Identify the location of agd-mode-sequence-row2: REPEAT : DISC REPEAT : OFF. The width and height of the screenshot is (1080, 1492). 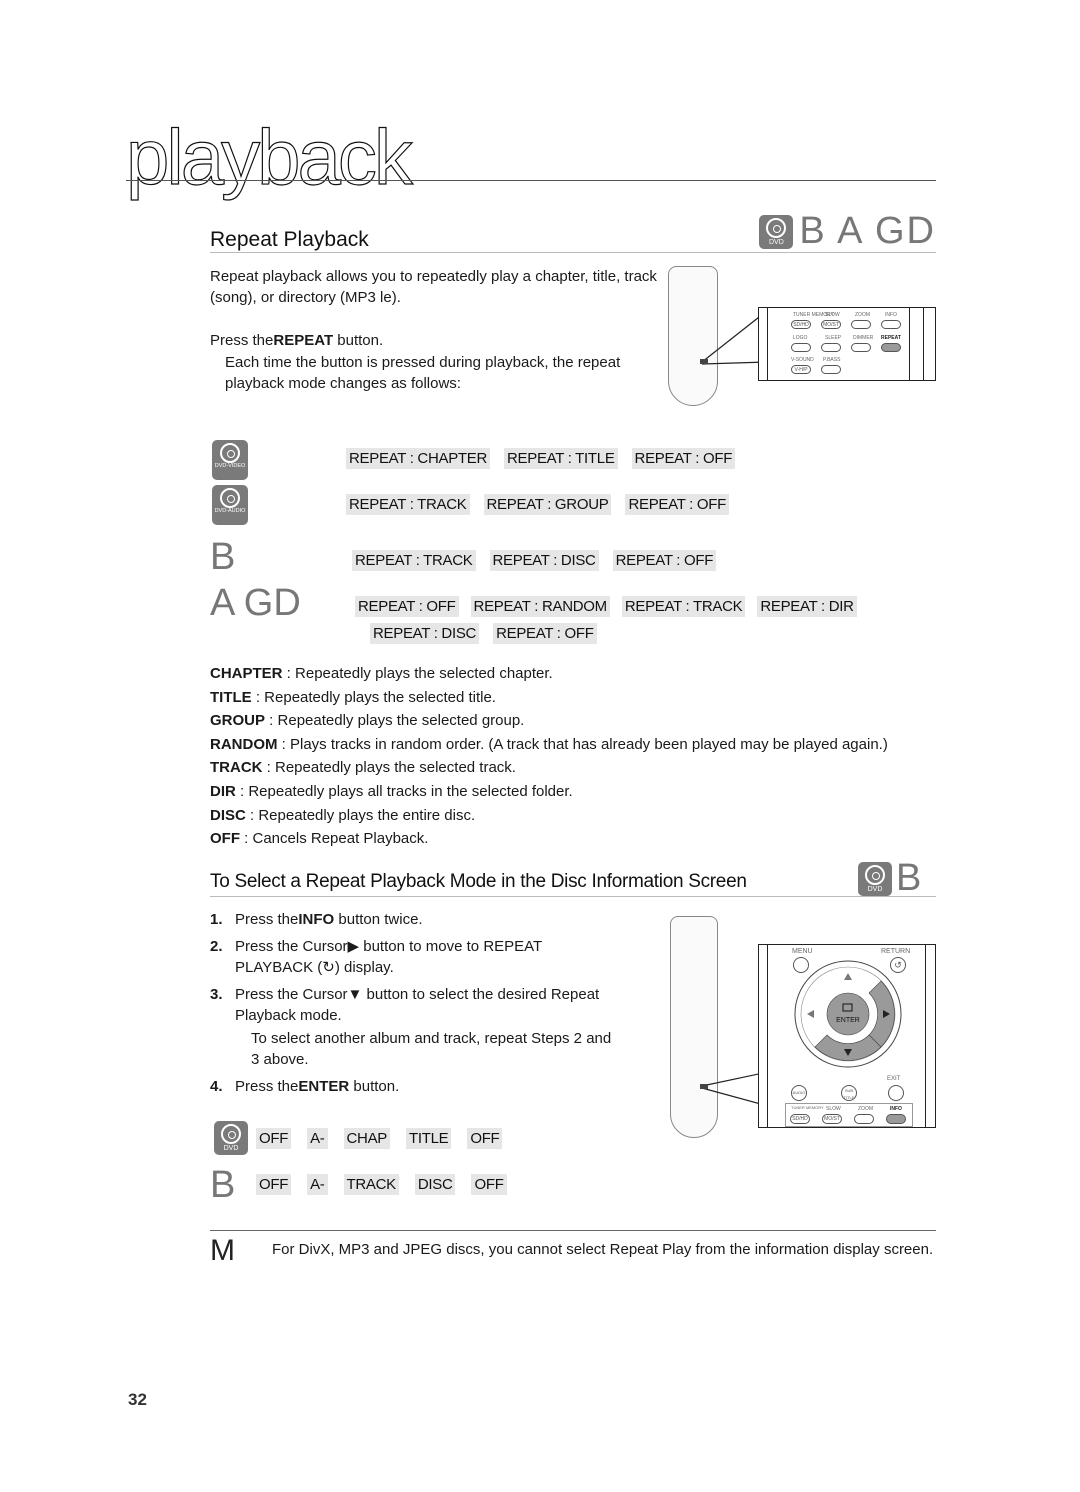
(483, 633).